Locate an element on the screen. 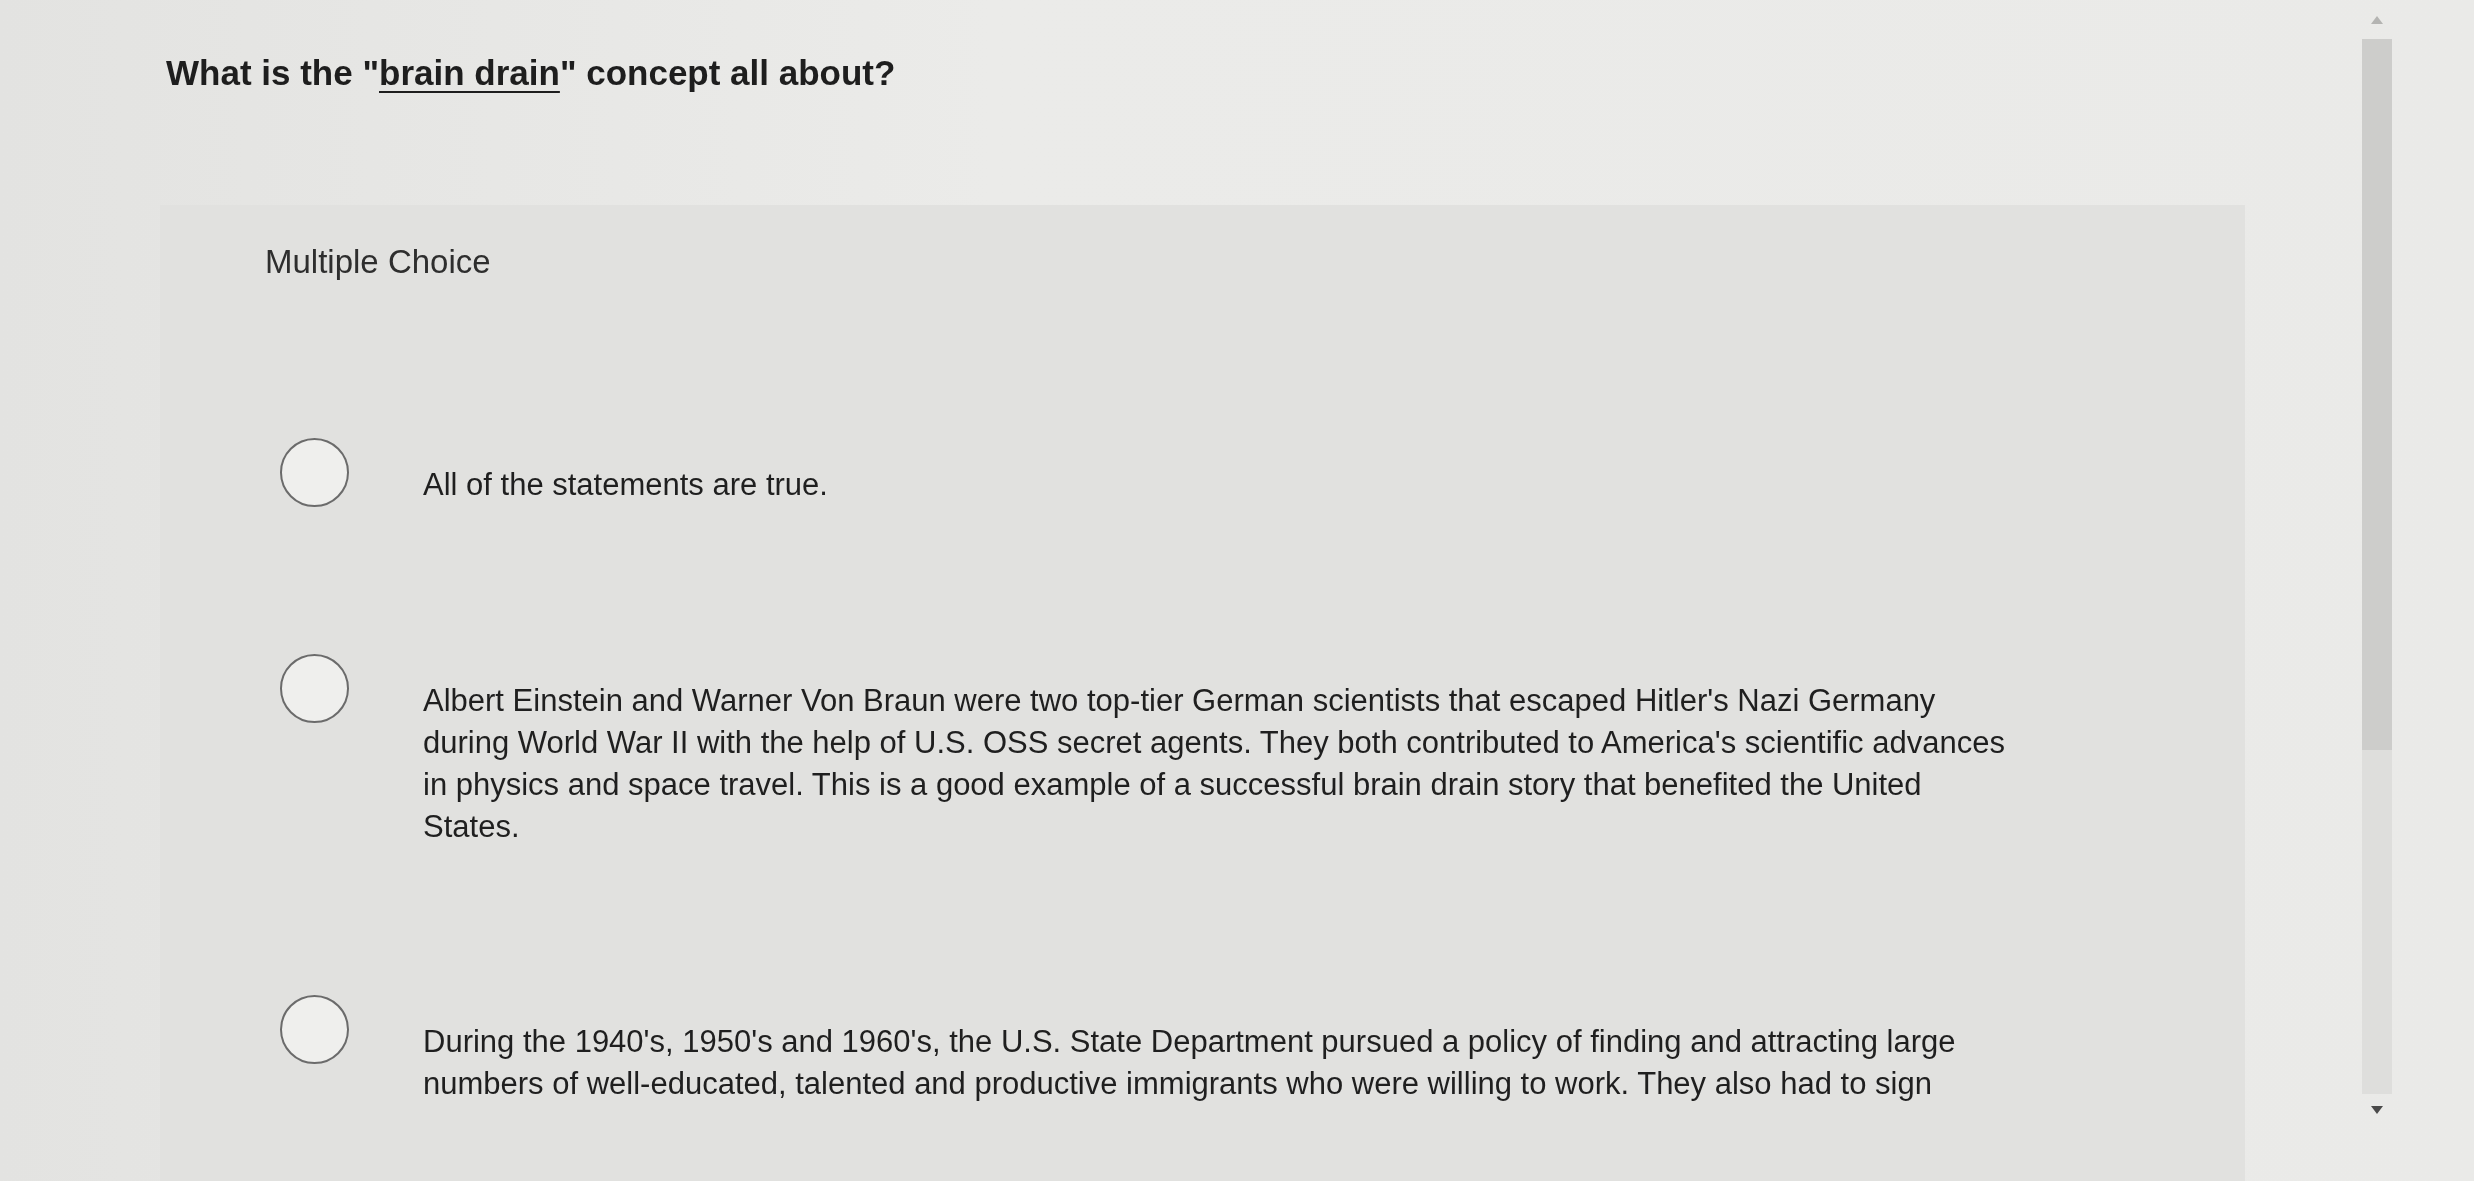  term-link: brain drain is located at coordinates (469, 72).